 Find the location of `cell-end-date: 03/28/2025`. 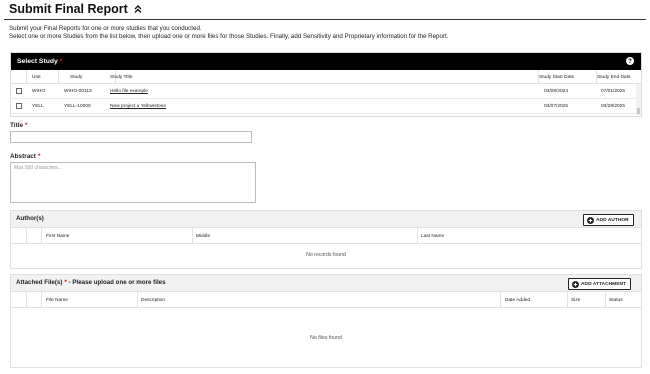

cell-end-date: 03/28/2025 is located at coordinates (613, 106).